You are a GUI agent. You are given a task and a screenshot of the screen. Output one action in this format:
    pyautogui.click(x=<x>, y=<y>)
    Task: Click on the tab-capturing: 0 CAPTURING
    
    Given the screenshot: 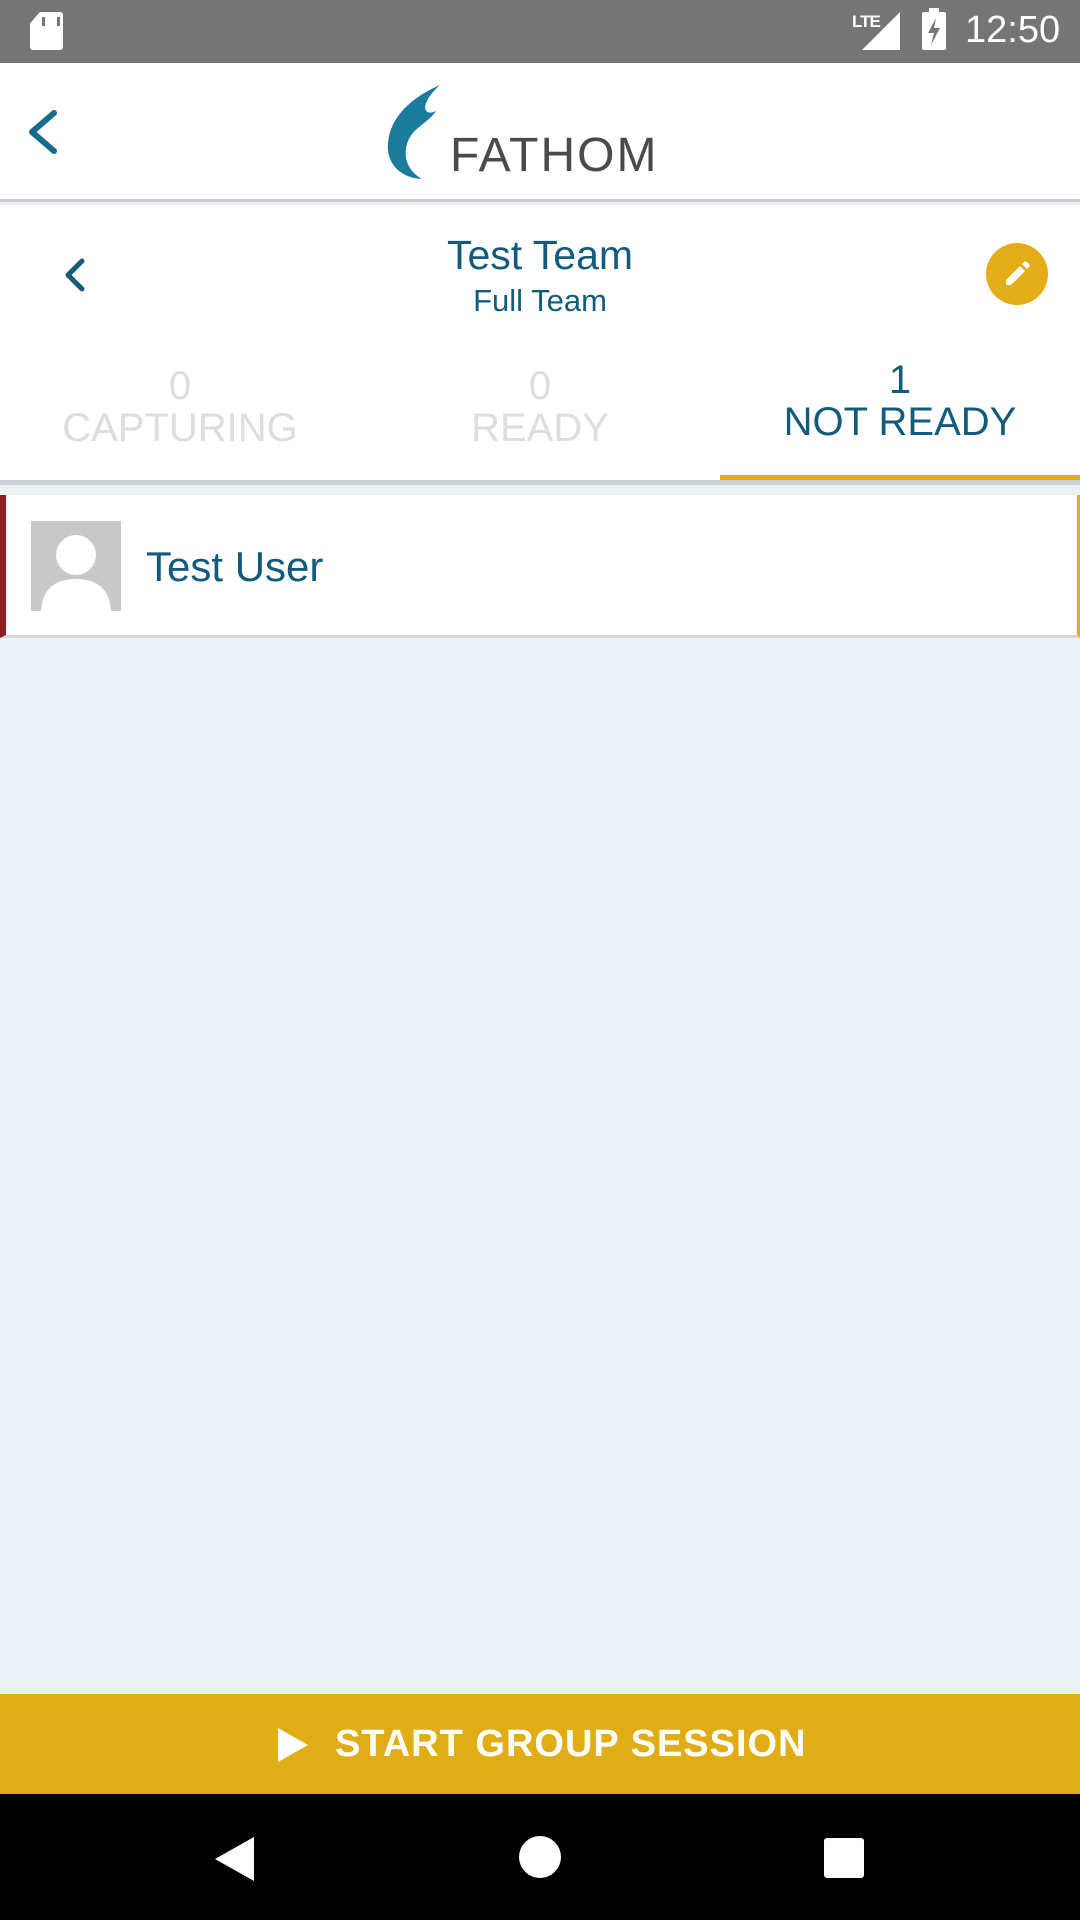 What is the action you would take?
    pyautogui.click(x=180, y=415)
    